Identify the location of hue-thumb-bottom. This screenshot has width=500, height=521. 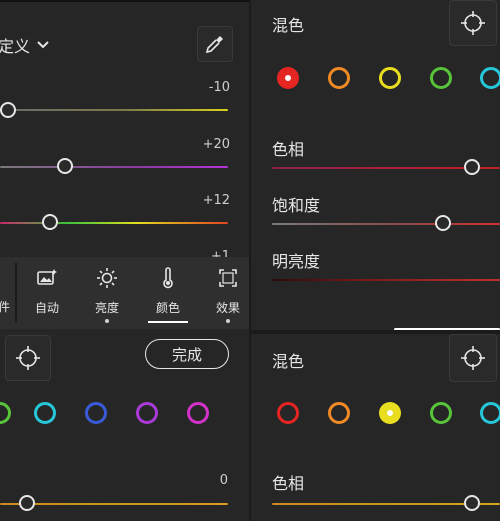
(472, 503).